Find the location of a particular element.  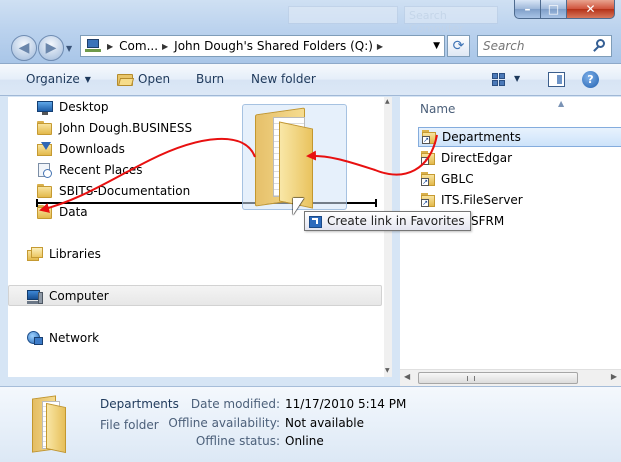

nav-item-data: Data is located at coordinates (62, 212).